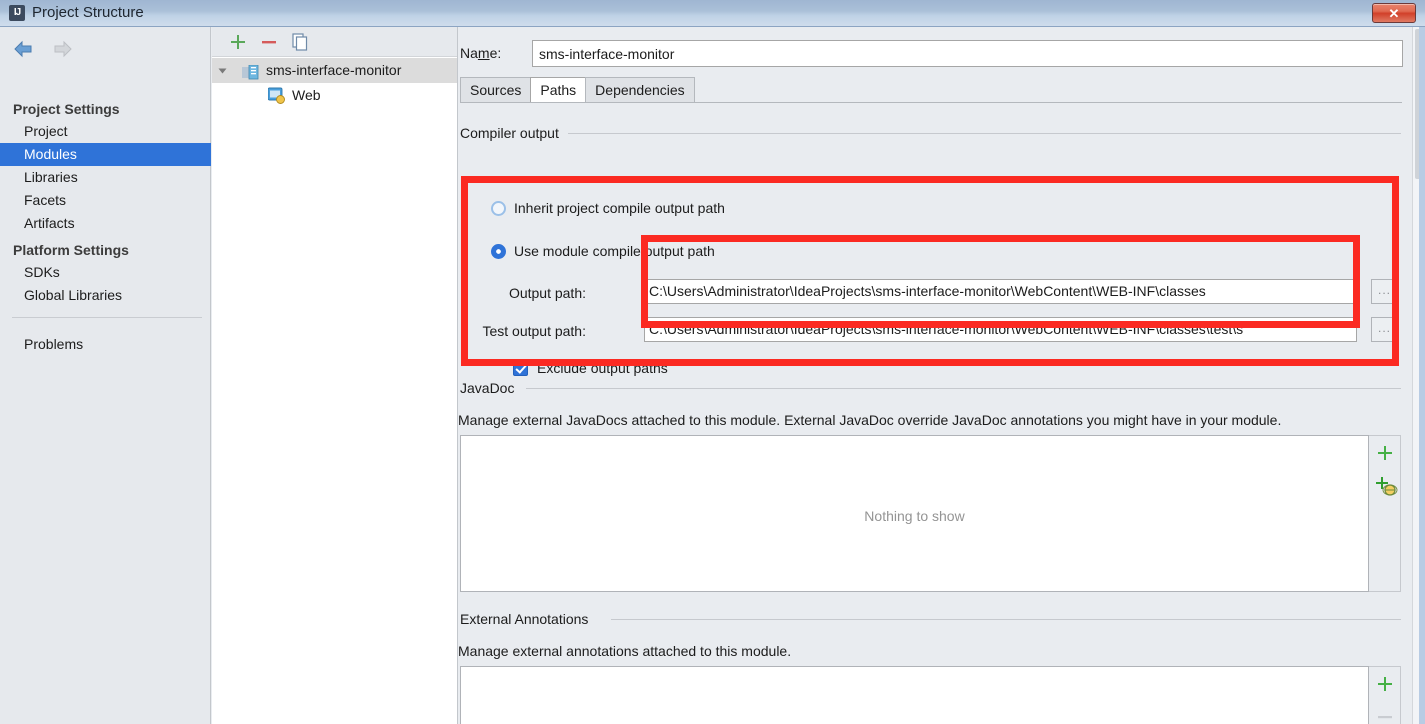  I want to click on output-path-label: Output path:, so click(547, 293).